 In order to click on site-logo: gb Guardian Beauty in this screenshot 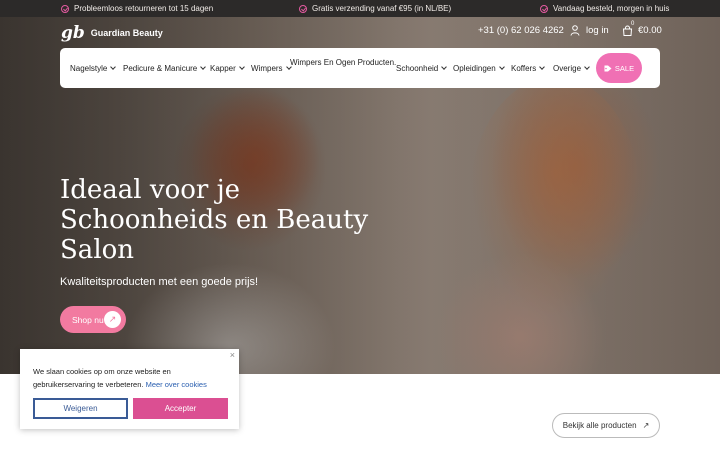, I will do `click(112, 33)`.